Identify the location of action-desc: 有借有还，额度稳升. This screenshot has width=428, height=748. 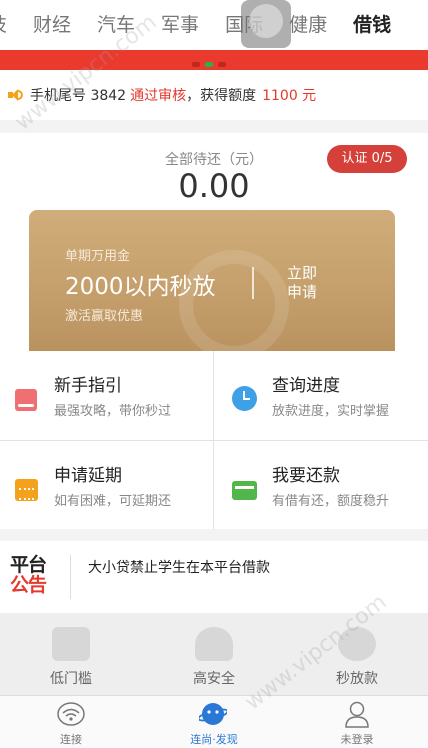
(331, 501).